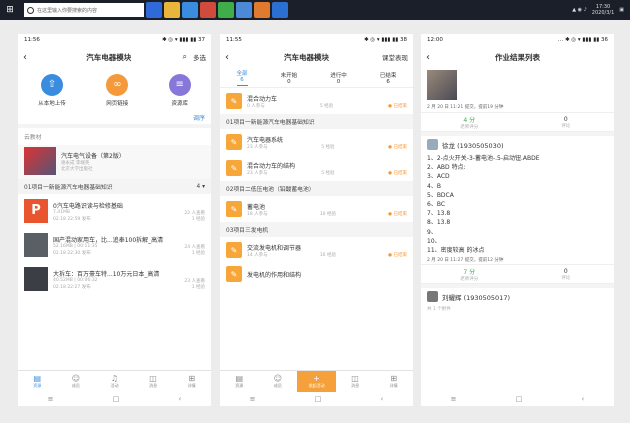  I want to click on start-activity-button: + 发起活动, so click(316, 381).